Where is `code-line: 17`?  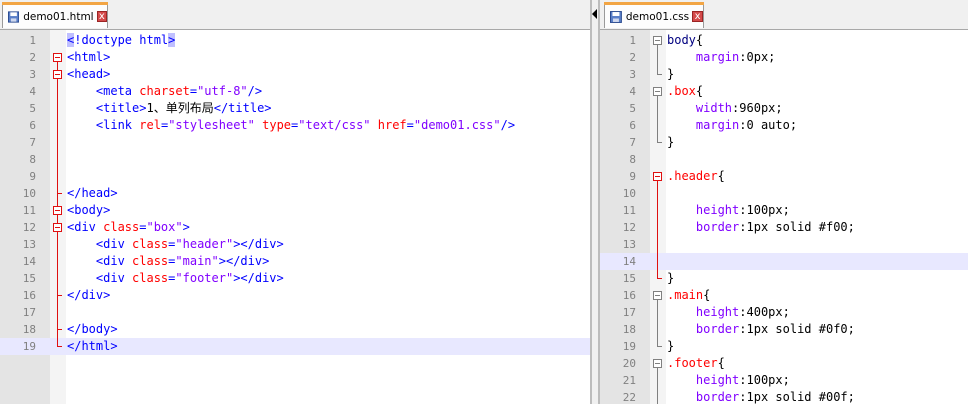
code-line: 17 is located at coordinates (295, 312).